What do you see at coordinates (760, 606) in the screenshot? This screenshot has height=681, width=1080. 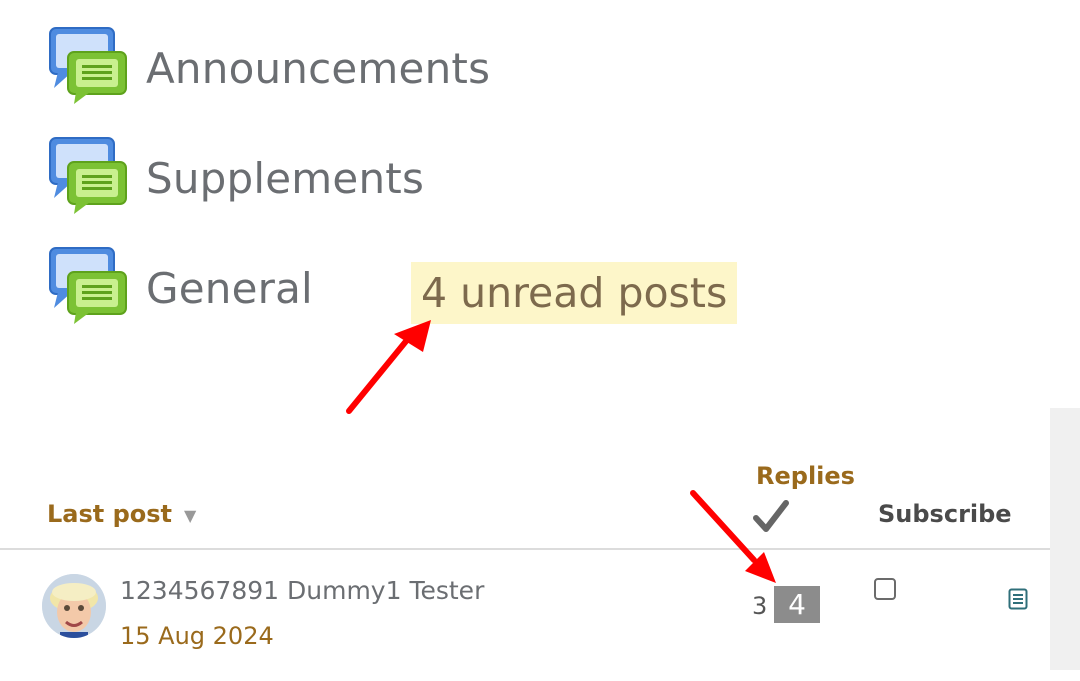 I see `replies-count: 3` at bounding box center [760, 606].